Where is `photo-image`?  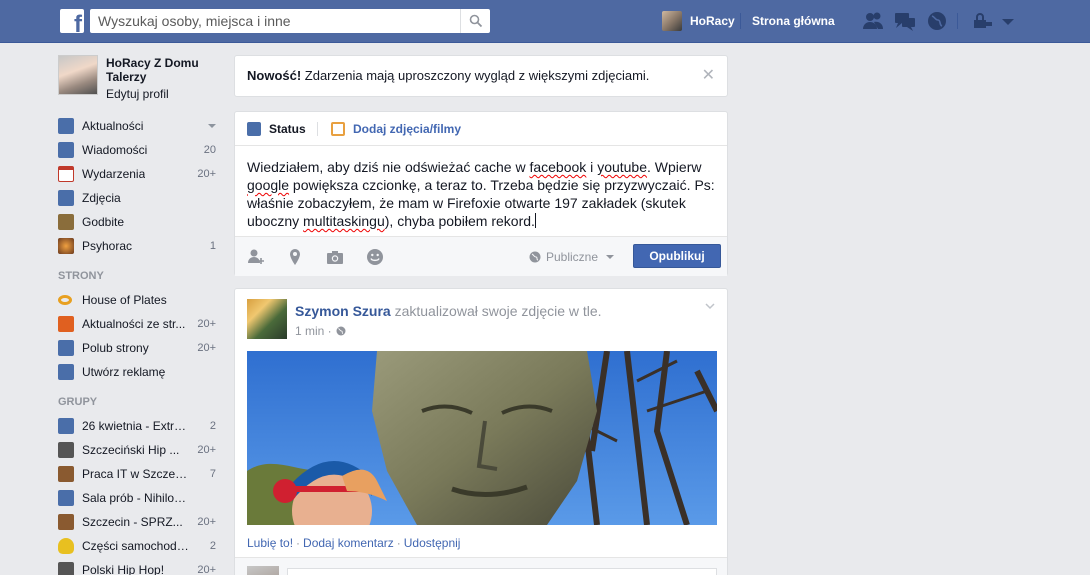 photo-image is located at coordinates (482, 438).